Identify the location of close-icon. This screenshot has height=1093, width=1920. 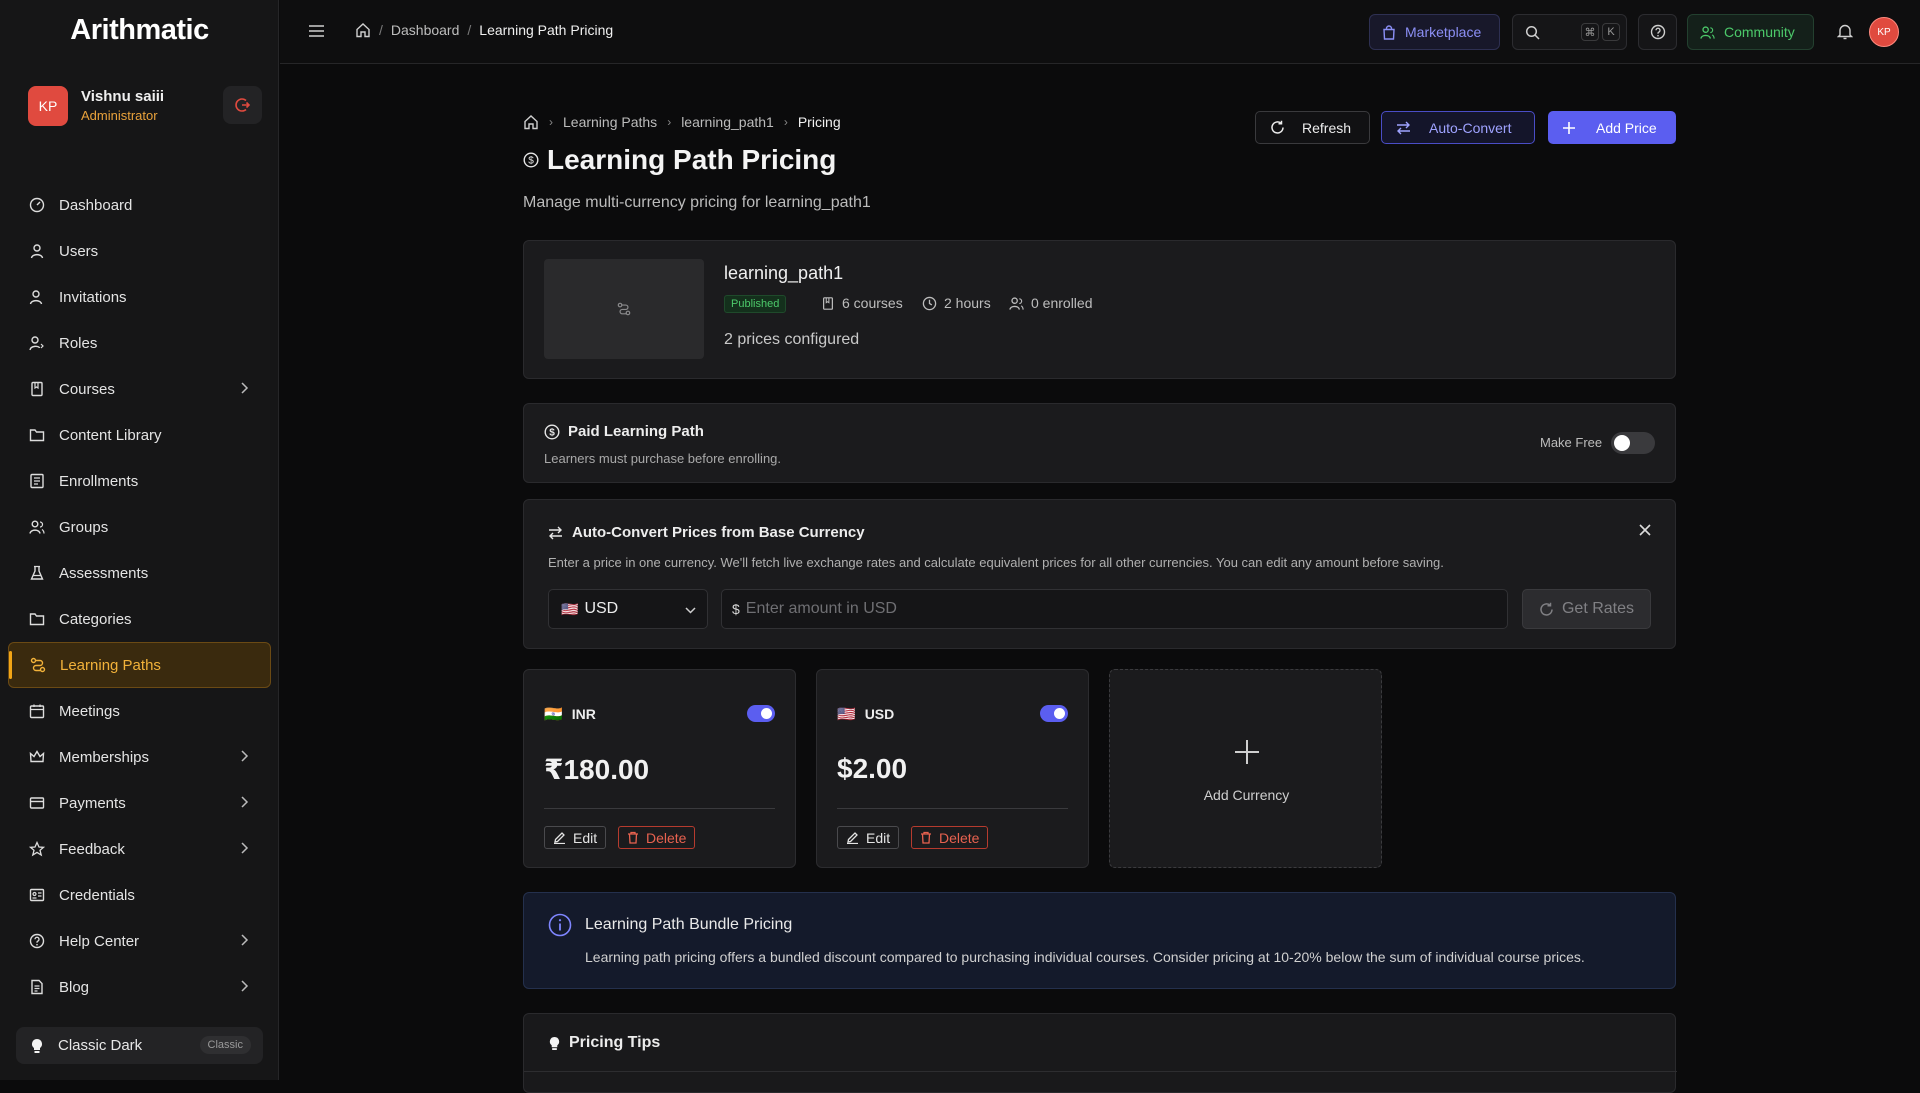
(1645, 530).